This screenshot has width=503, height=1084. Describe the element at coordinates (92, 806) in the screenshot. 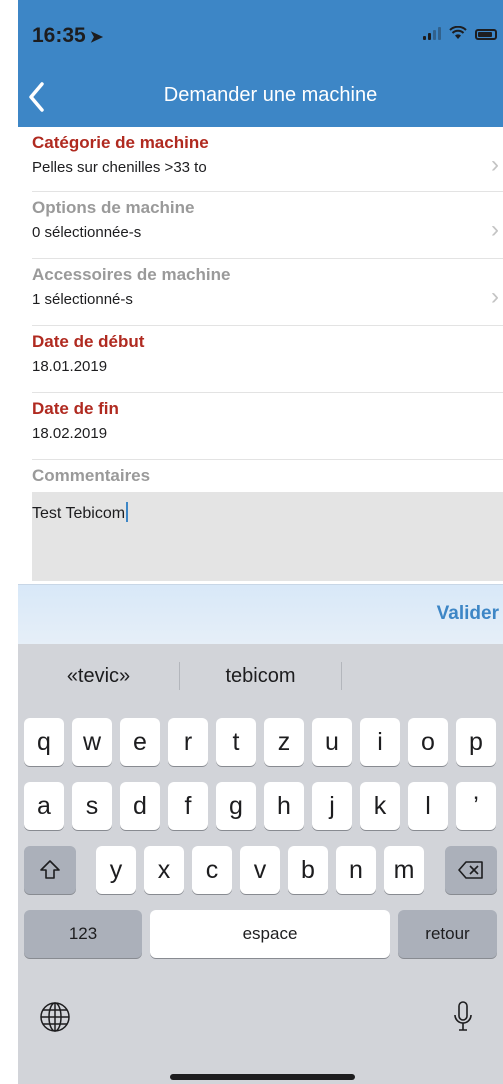

I see `key-s: s` at that location.